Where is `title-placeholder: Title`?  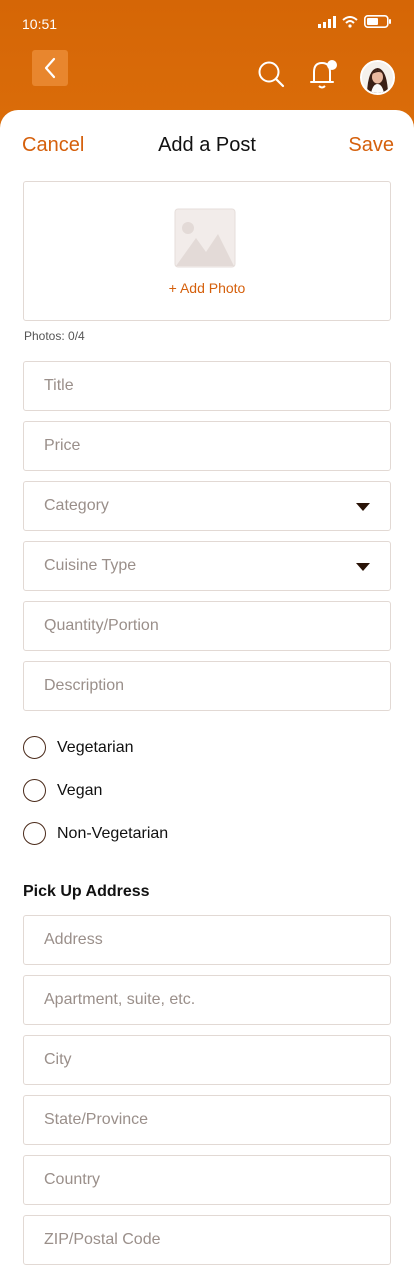 title-placeholder: Title is located at coordinates (59, 385).